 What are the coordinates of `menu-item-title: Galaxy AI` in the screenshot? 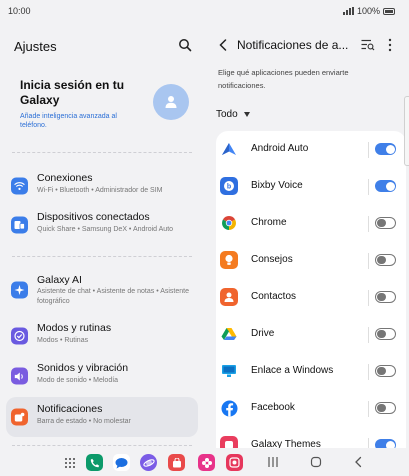 It's located at (59, 280).